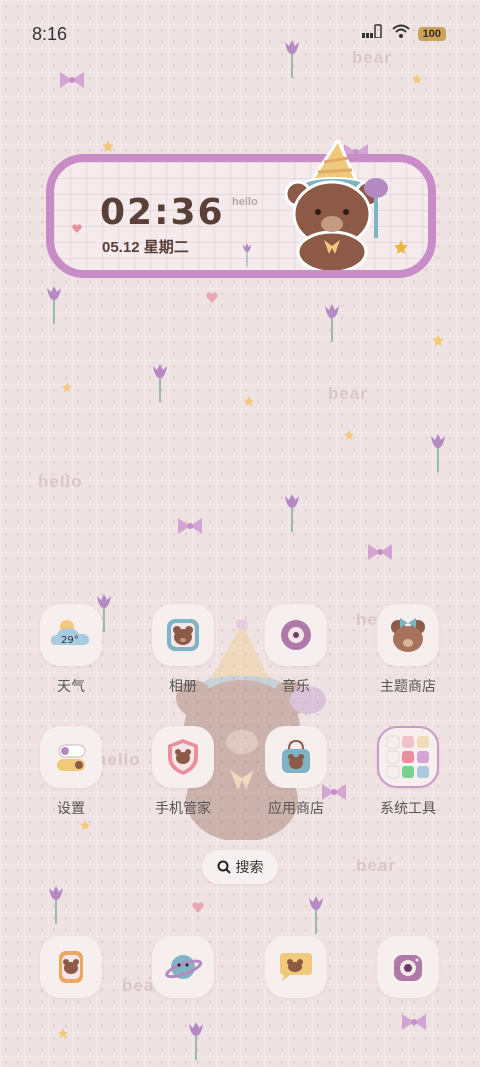  I want to click on app-app-store: 应用商店, so click(296, 772).